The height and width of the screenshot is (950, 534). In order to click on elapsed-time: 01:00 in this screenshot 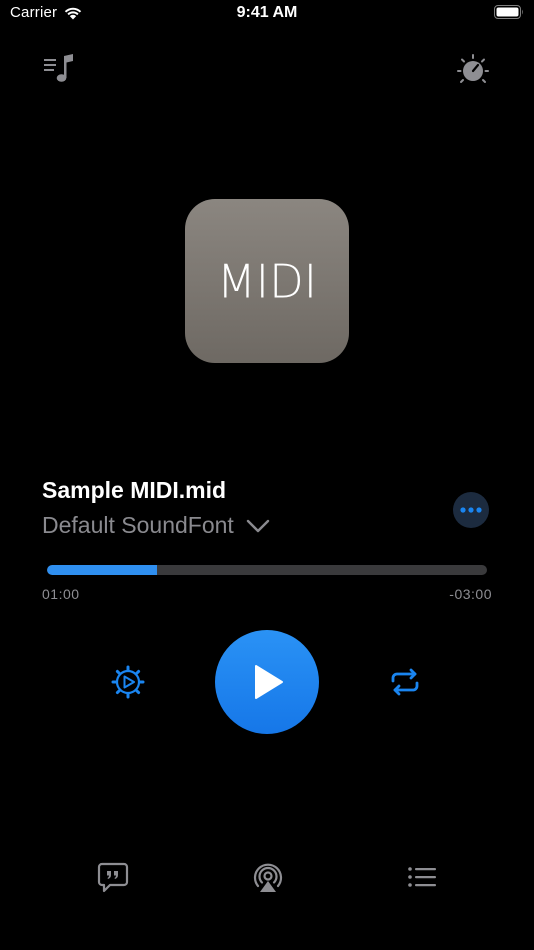, I will do `click(61, 594)`.